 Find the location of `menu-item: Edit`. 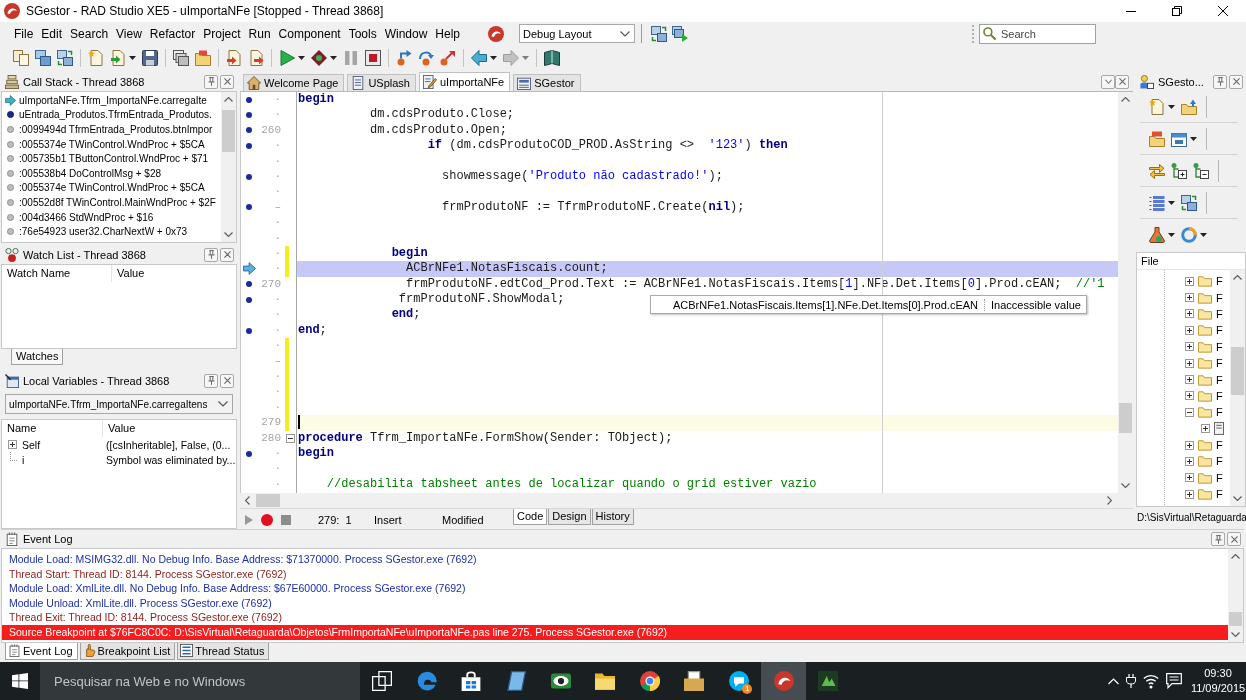

menu-item: Edit is located at coordinates (52, 33).